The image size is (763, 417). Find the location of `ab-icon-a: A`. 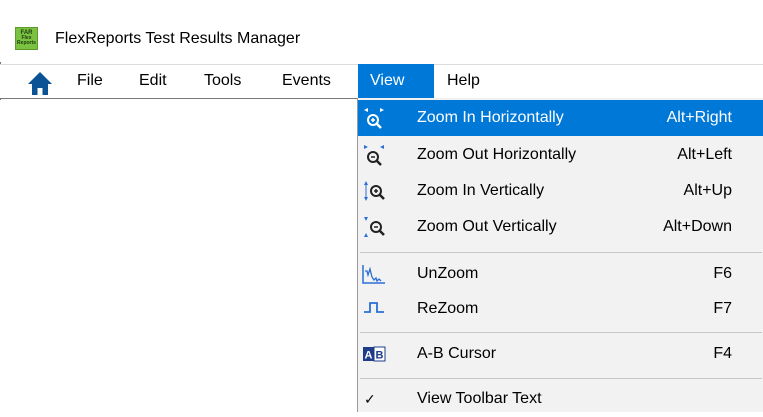

ab-icon-a: A is located at coordinates (369, 356).